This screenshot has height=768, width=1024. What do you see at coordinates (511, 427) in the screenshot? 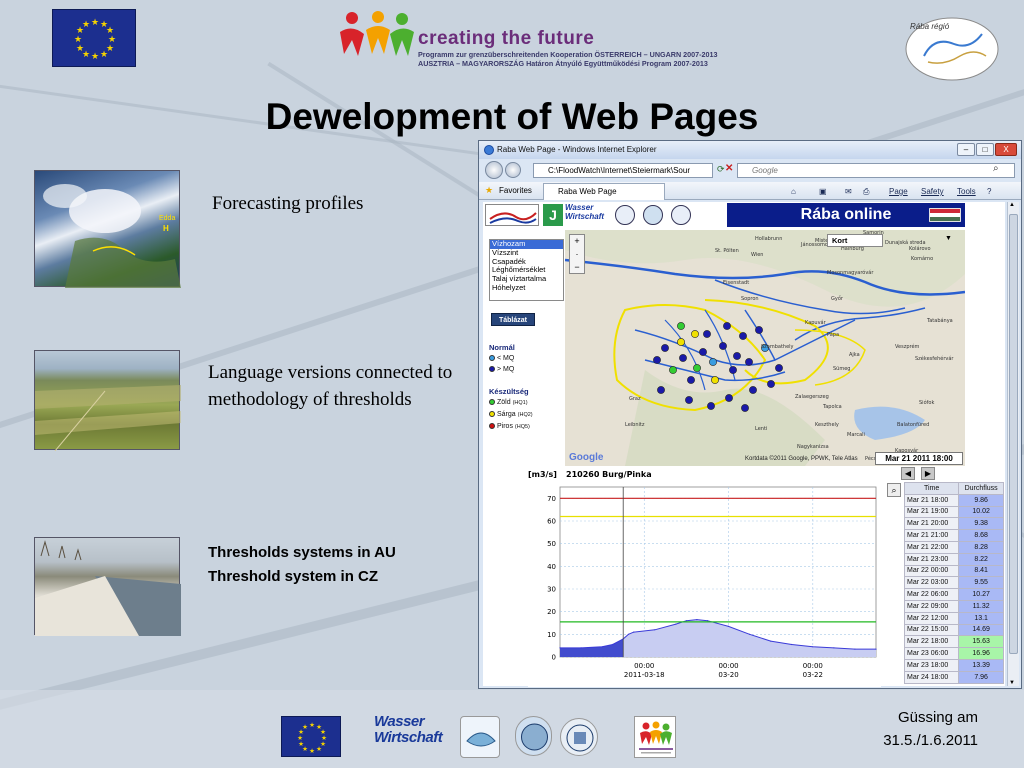
I see `legend-item: Piros (HQ5)` at bounding box center [511, 427].